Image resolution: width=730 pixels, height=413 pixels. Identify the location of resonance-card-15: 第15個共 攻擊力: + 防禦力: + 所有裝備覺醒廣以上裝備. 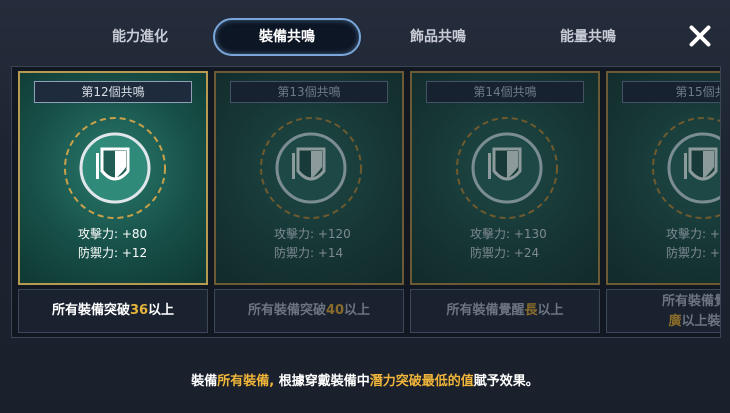
(663, 202).